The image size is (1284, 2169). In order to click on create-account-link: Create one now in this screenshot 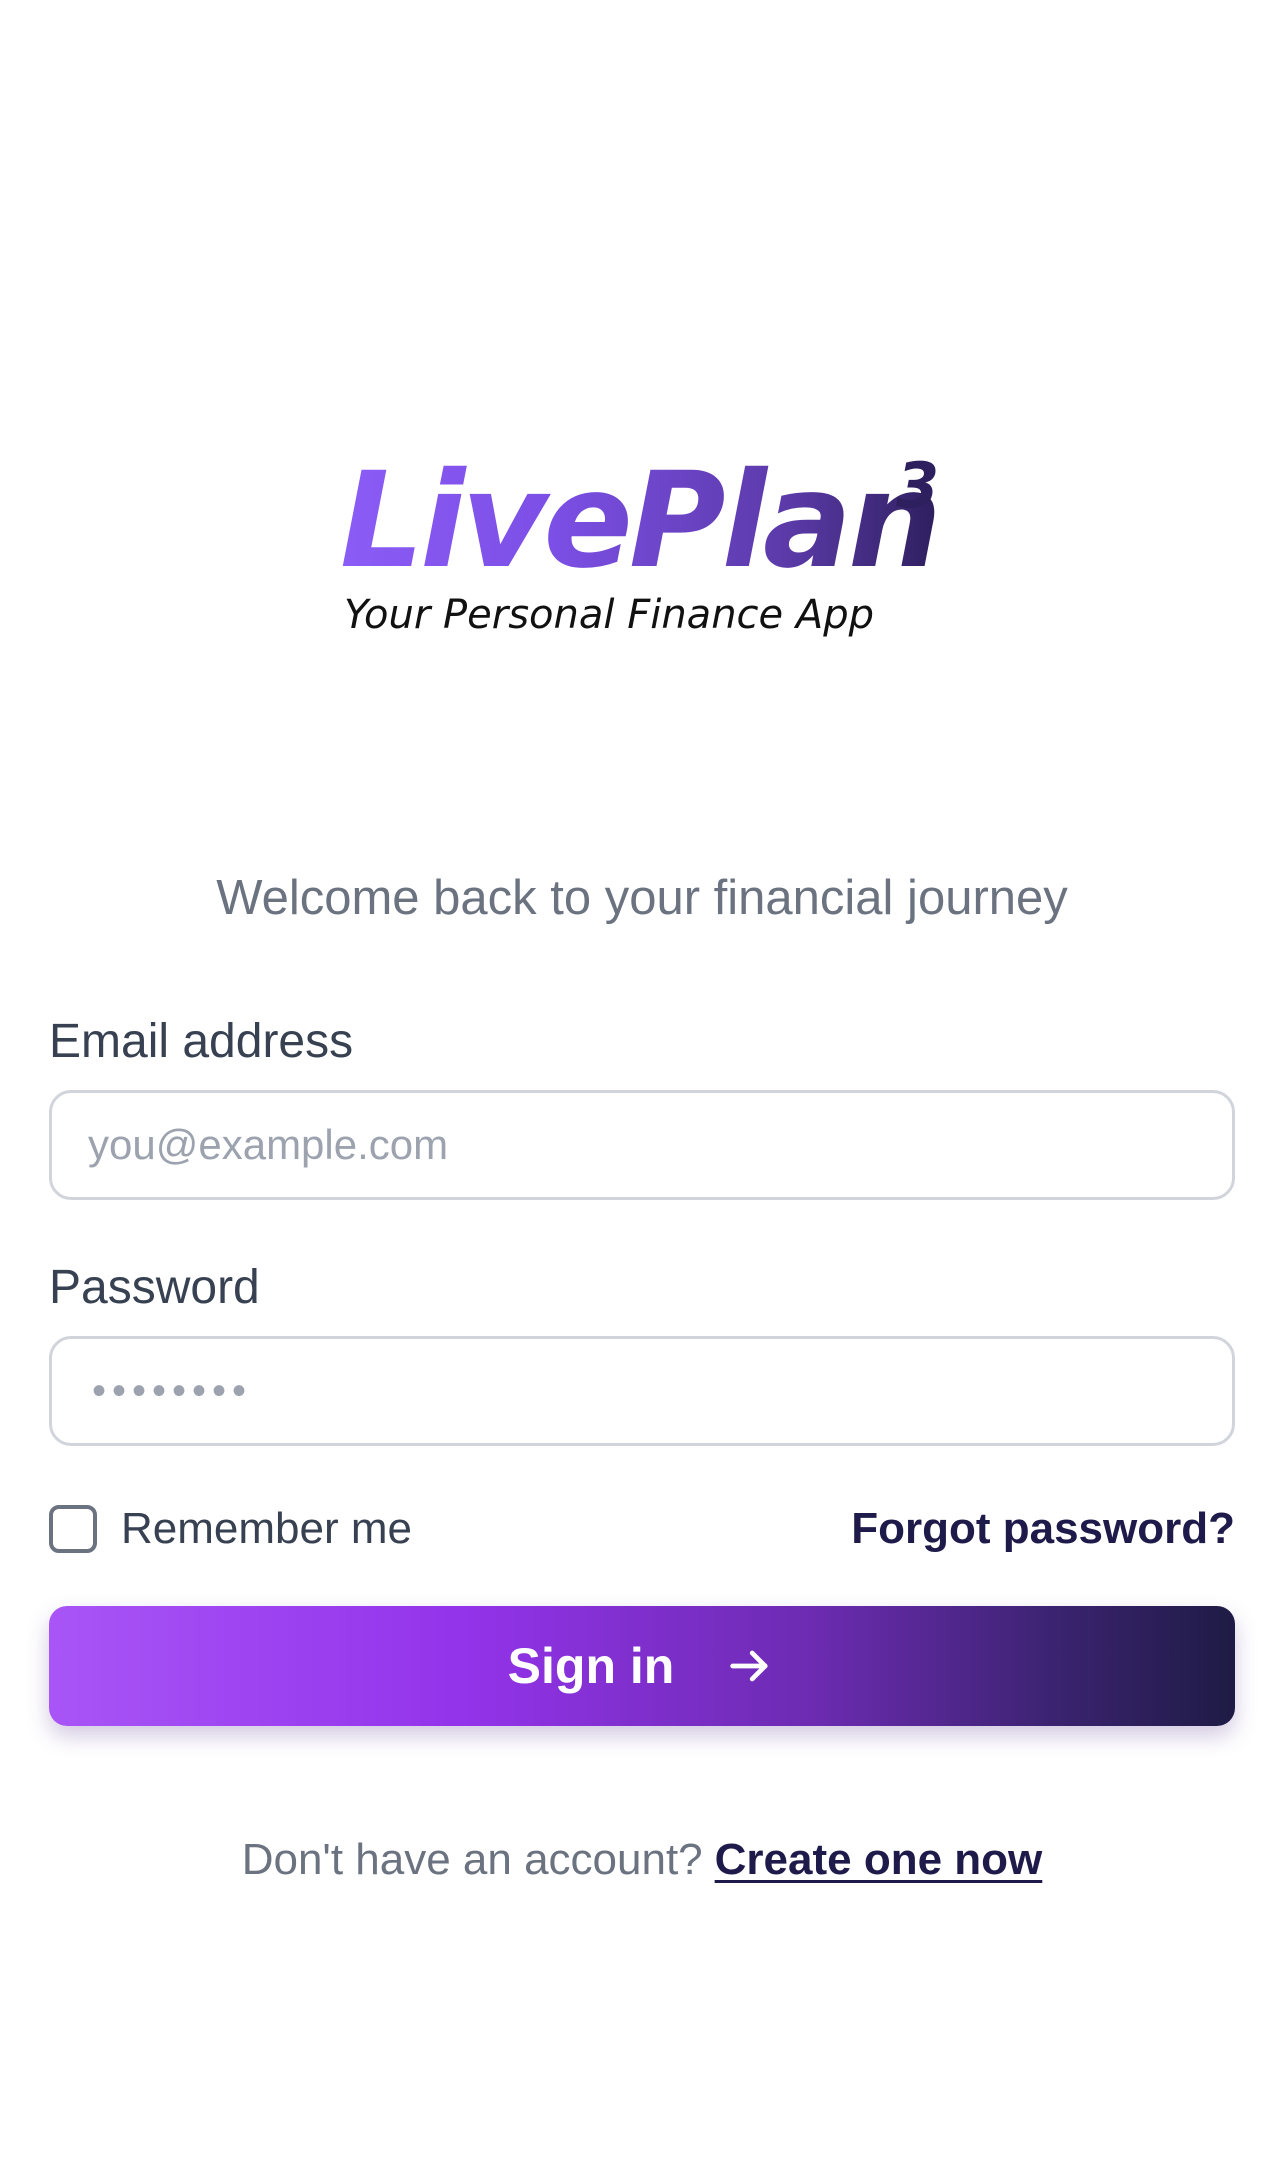, I will do `click(879, 1859)`.